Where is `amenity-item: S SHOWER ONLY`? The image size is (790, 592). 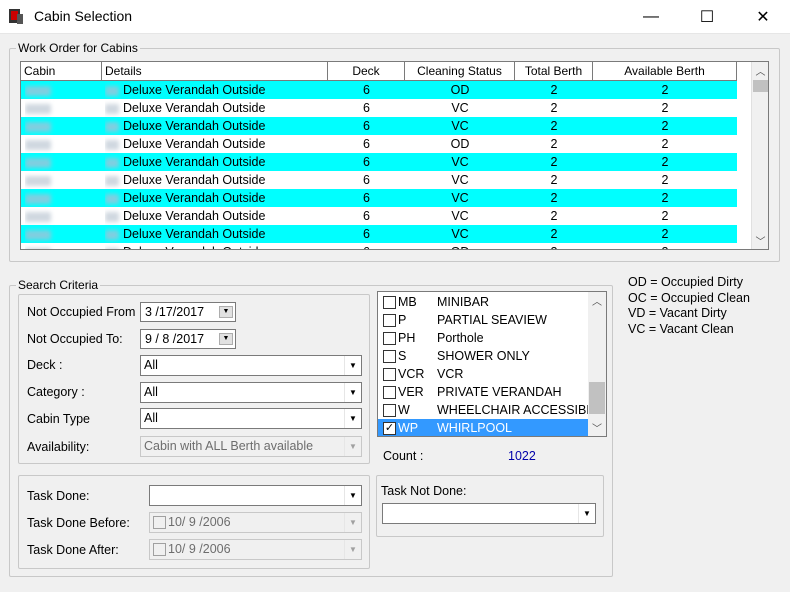 amenity-item: S SHOWER ONLY is located at coordinates (483, 356).